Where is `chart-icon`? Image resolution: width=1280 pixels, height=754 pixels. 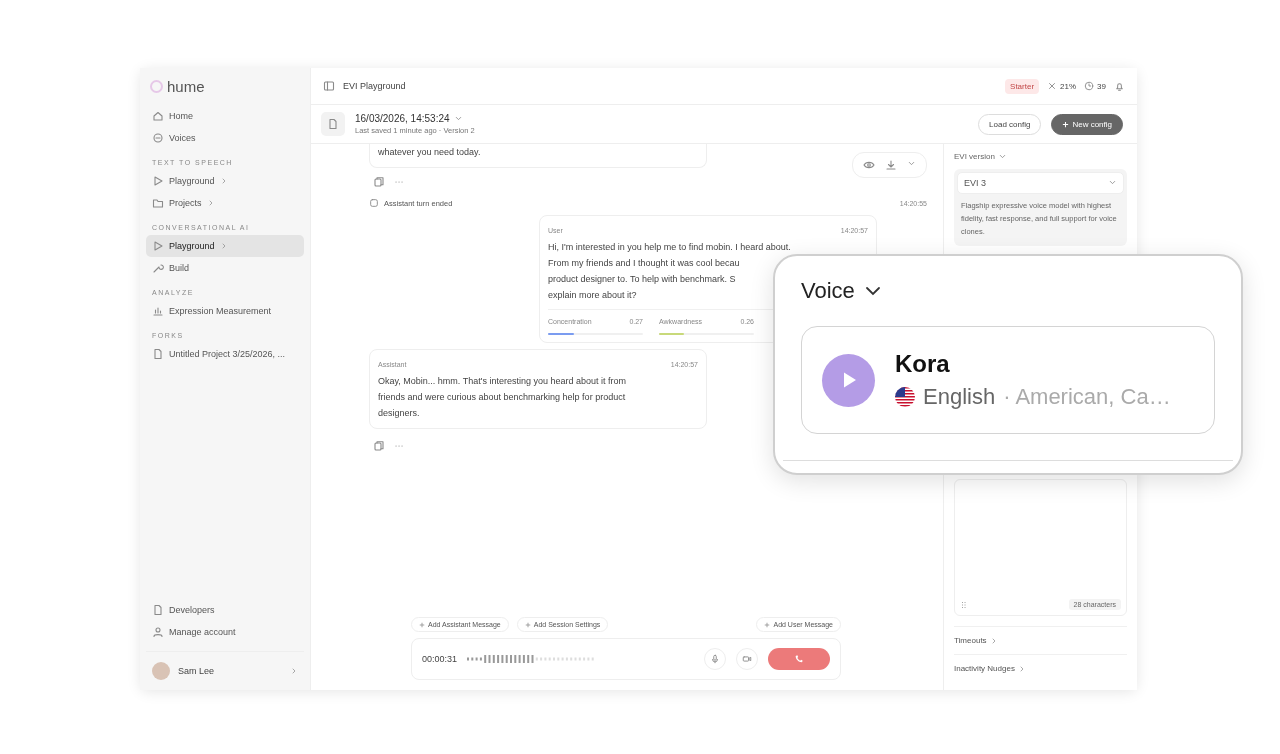
chart-icon is located at coordinates (158, 311).